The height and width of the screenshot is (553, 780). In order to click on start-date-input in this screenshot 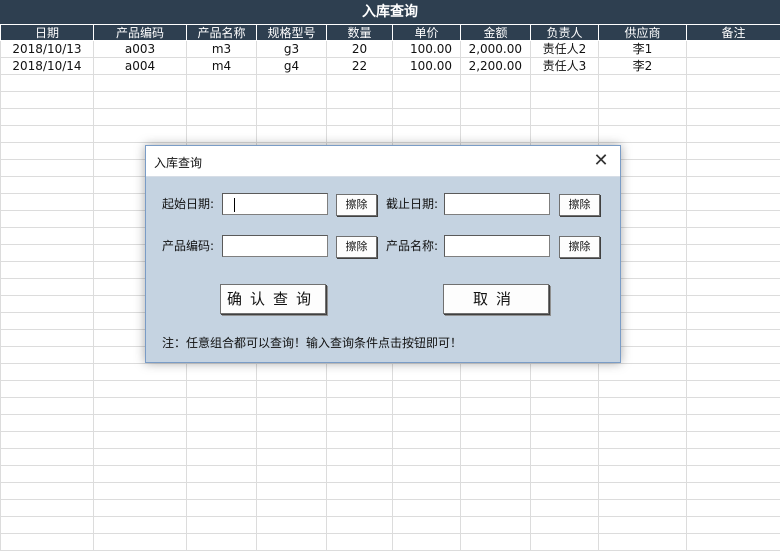, I will do `click(275, 204)`.